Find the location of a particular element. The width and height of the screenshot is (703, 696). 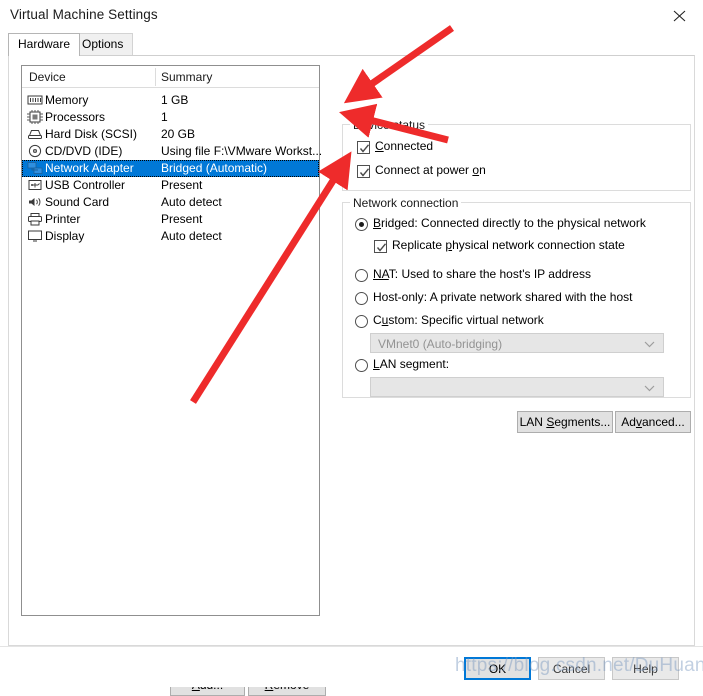

tab-options: Options is located at coordinates (103, 44).